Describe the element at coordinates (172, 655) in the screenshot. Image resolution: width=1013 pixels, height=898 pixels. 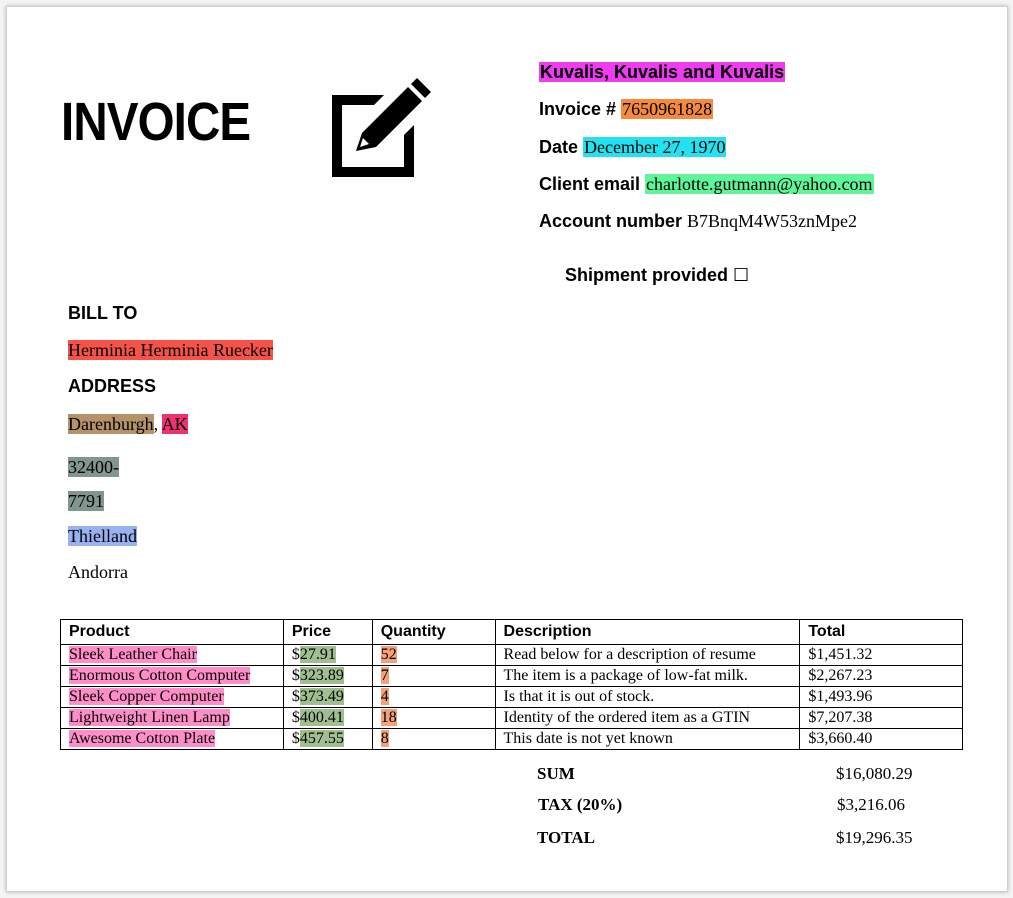
I see `cell-product: Sleek Leather Chair` at that location.